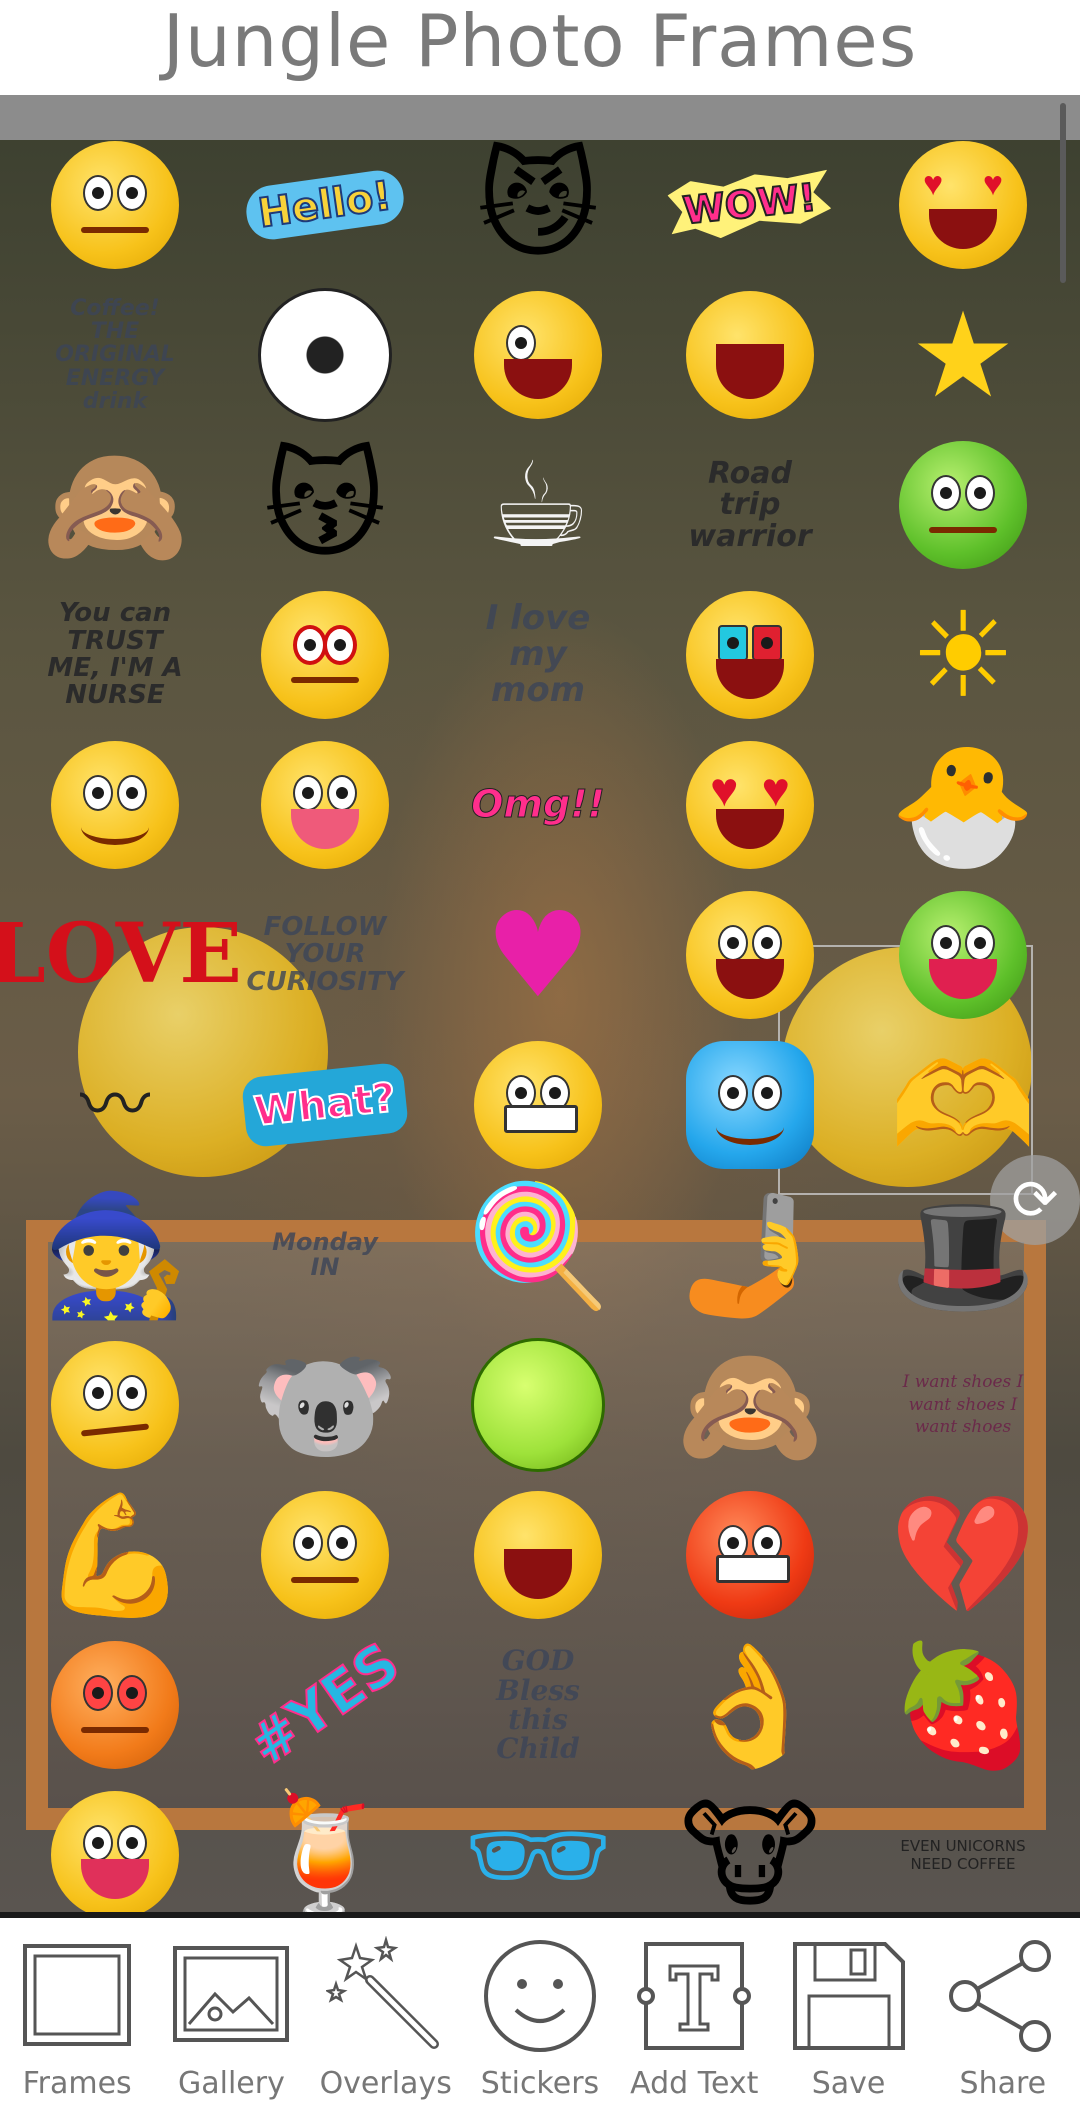 This screenshot has height=2109, width=1080. Describe the element at coordinates (963, 1855) in the screenshot. I see `unicorn-text: EVEN UNICORNS NEED COFFEE` at that location.